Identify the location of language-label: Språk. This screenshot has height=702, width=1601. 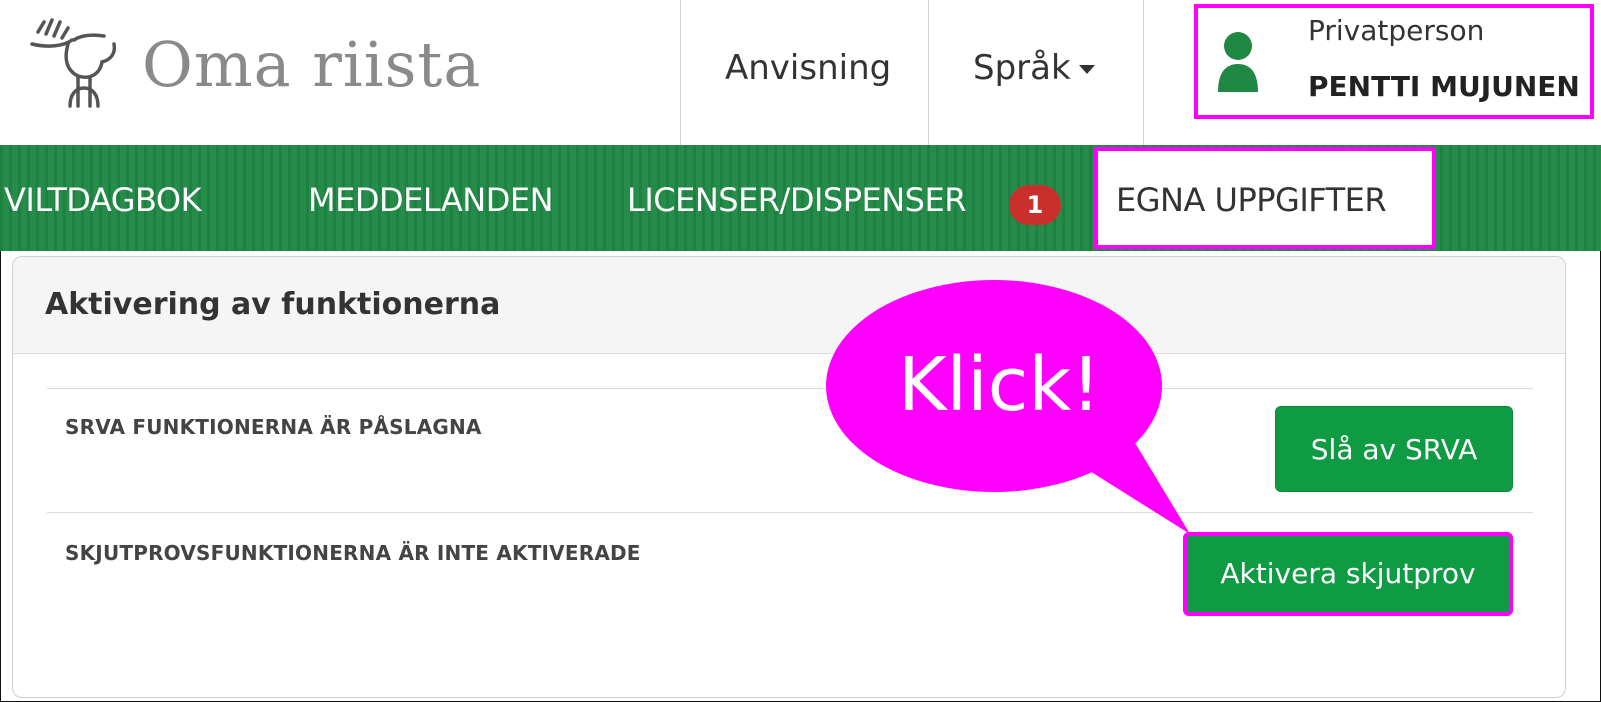
(1022, 68).